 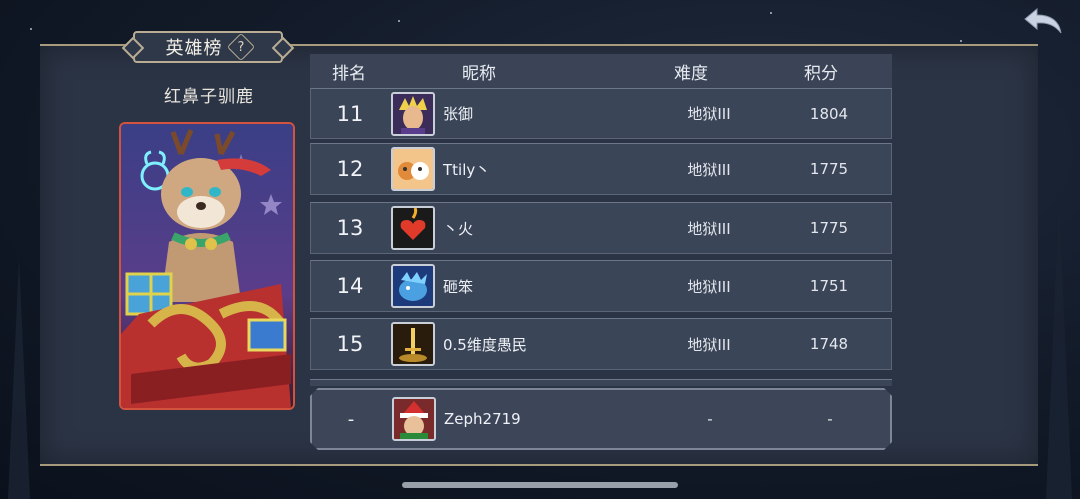 What do you see at coordinates (209, 97) in the screenshot?
I see `hero-name: 红鼻子驯鹿` at bounding box center [209, 97].